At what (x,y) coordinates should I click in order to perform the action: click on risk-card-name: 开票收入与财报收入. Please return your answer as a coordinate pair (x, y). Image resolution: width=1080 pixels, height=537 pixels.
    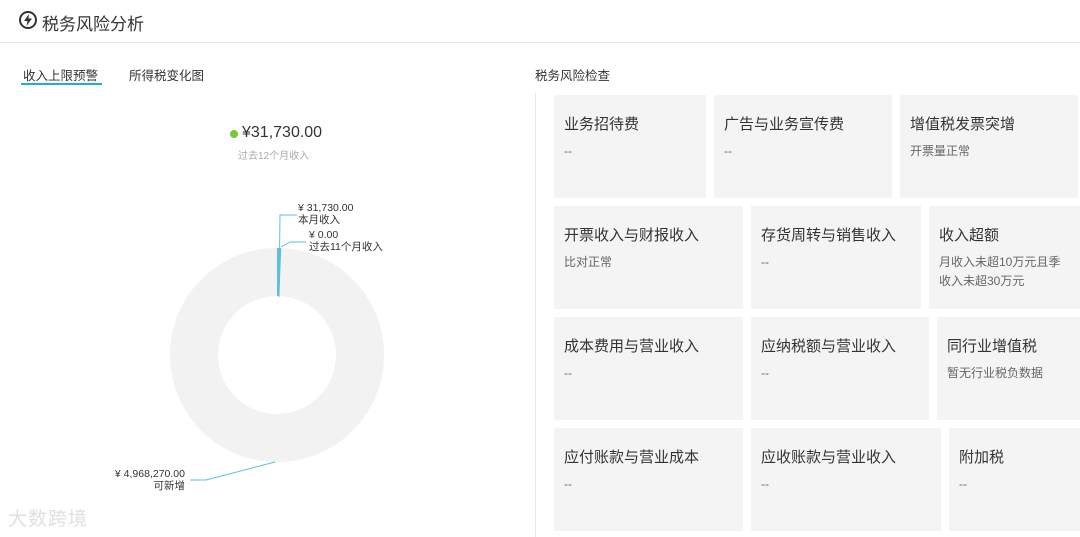
    Looking at the image, I should click on (632, 235).